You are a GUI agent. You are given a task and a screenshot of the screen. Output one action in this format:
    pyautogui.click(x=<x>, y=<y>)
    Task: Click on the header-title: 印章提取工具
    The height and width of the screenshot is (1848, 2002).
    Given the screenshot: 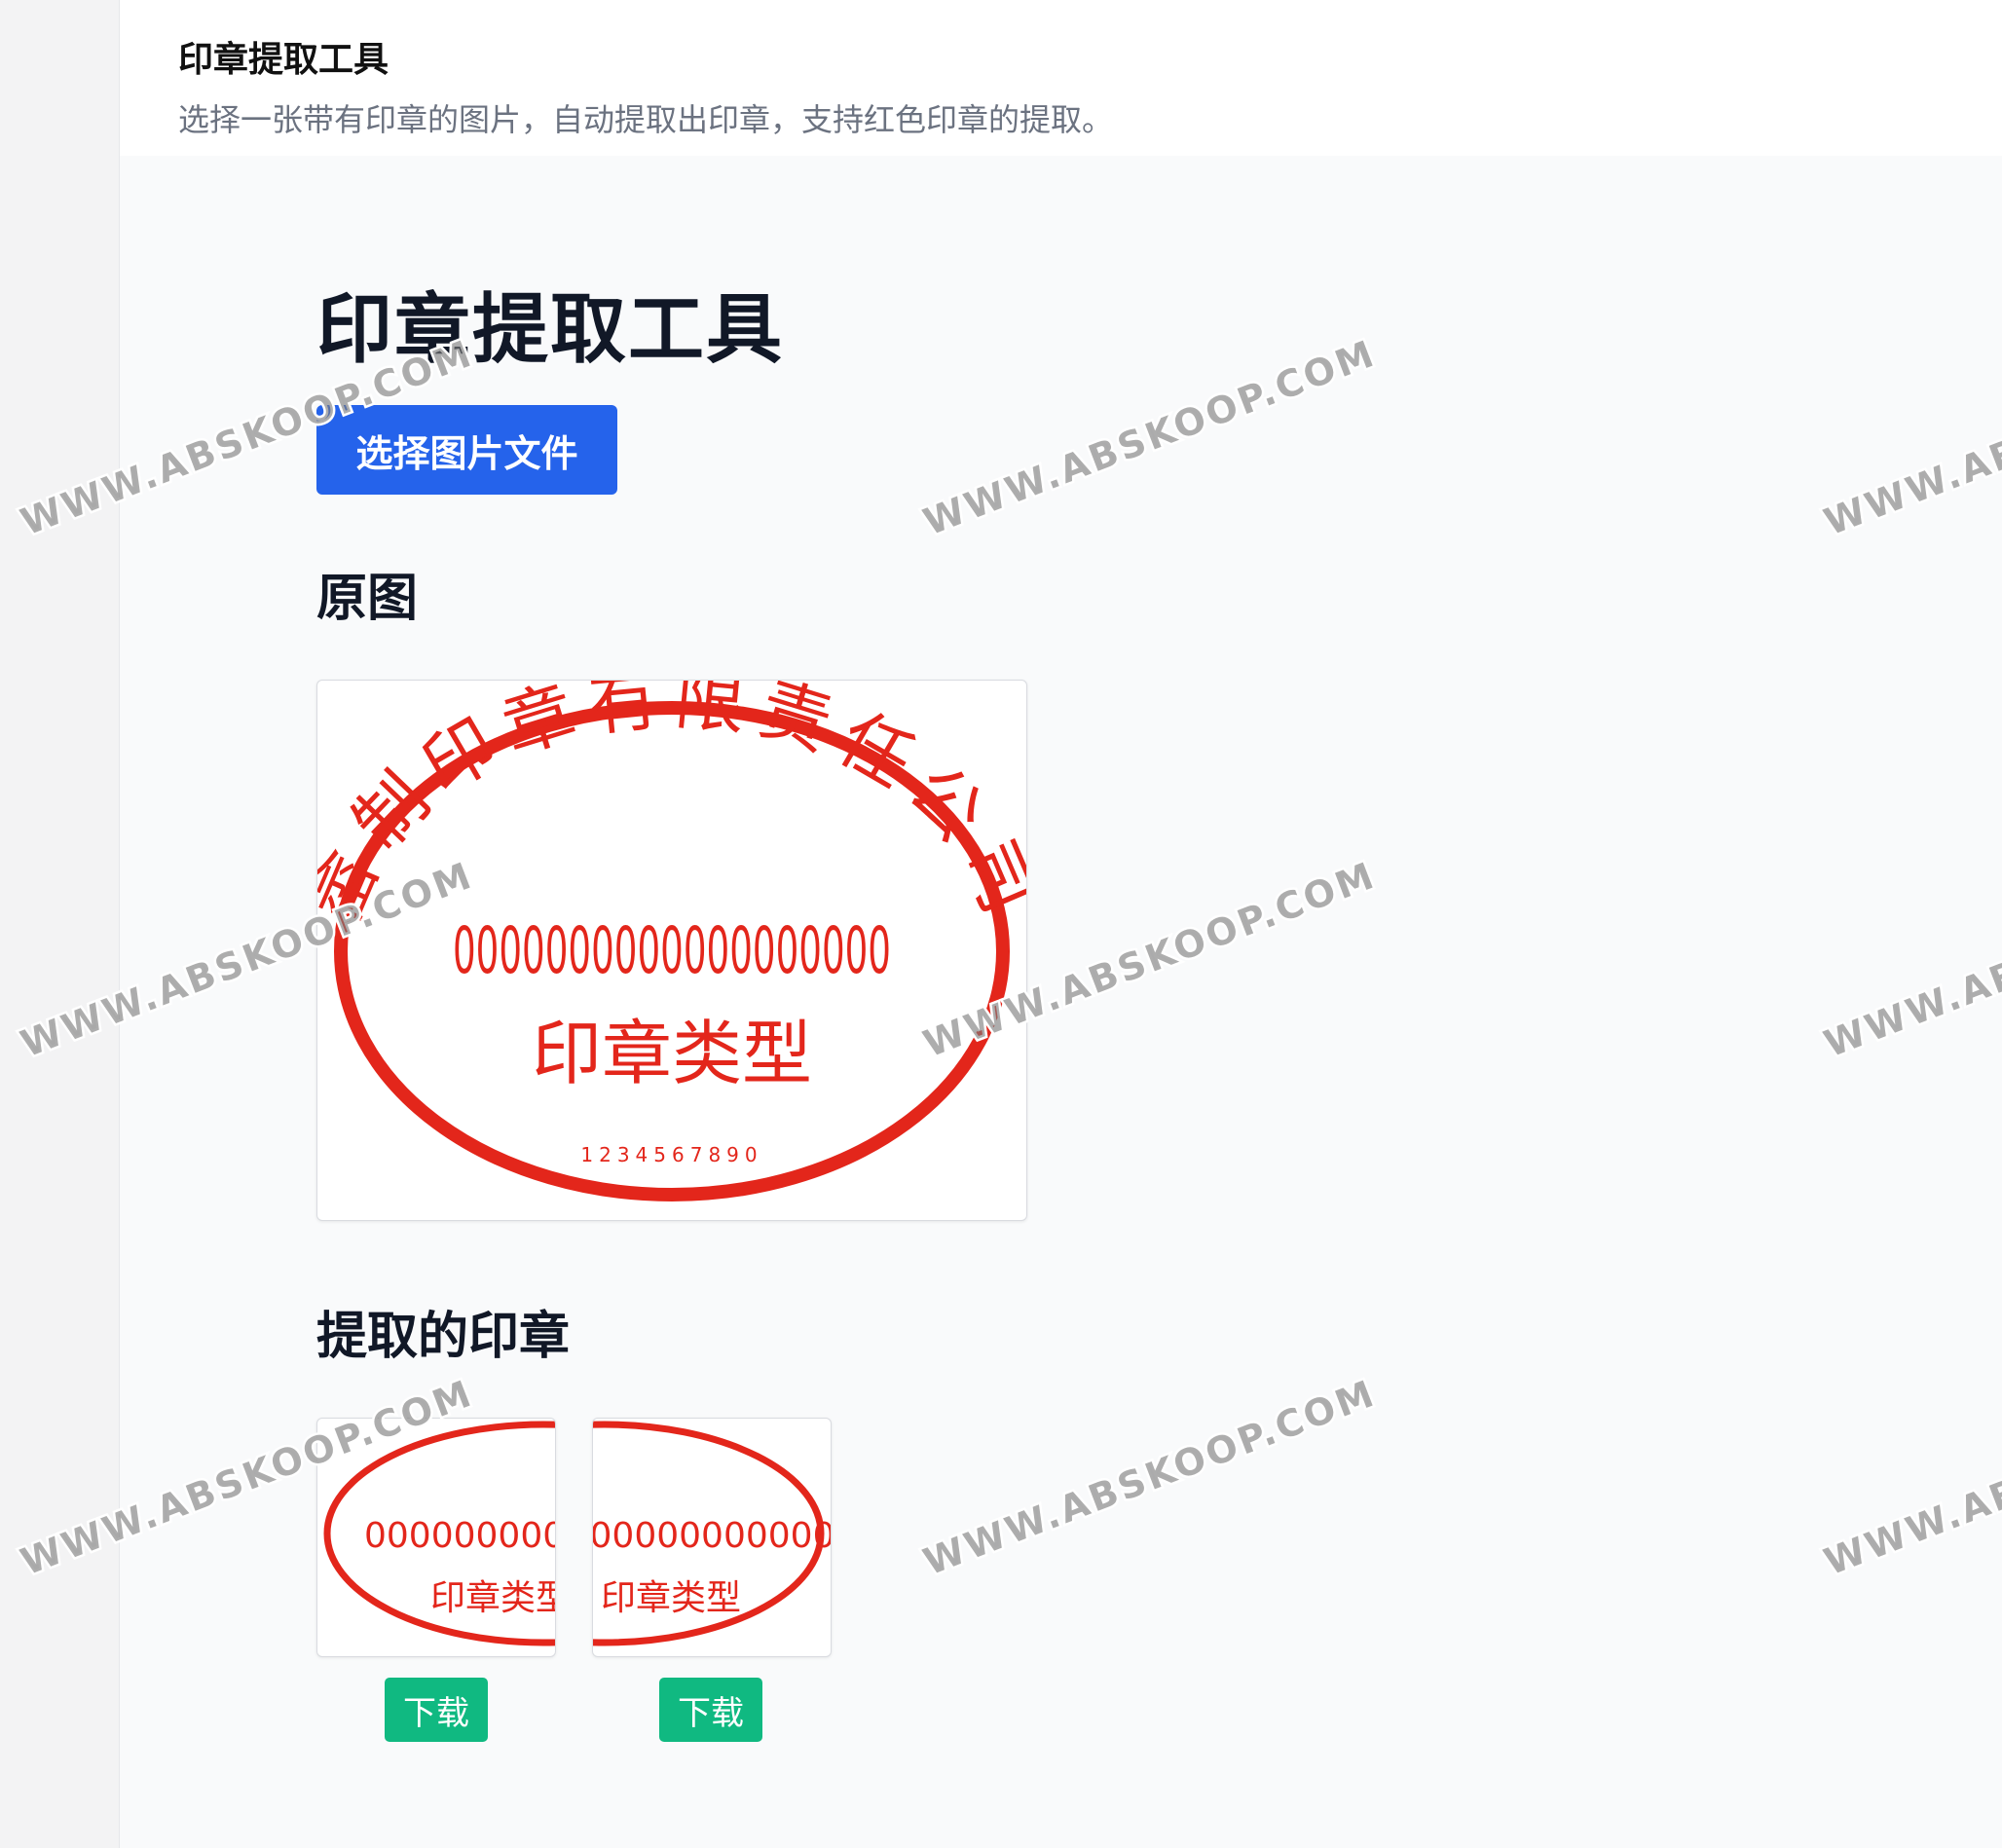 What is the action you would take?
    pyautogui.click(x=283, y=60)
    